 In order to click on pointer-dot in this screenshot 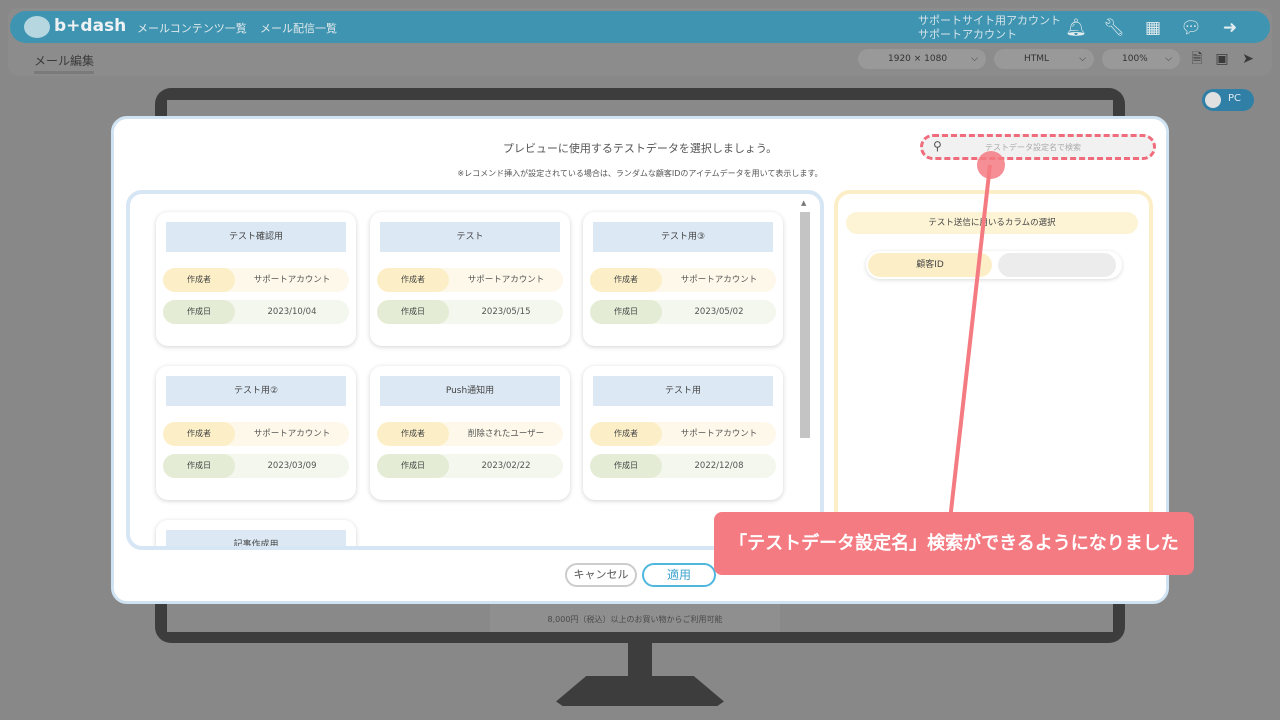, I will do `click(991, 165)`.